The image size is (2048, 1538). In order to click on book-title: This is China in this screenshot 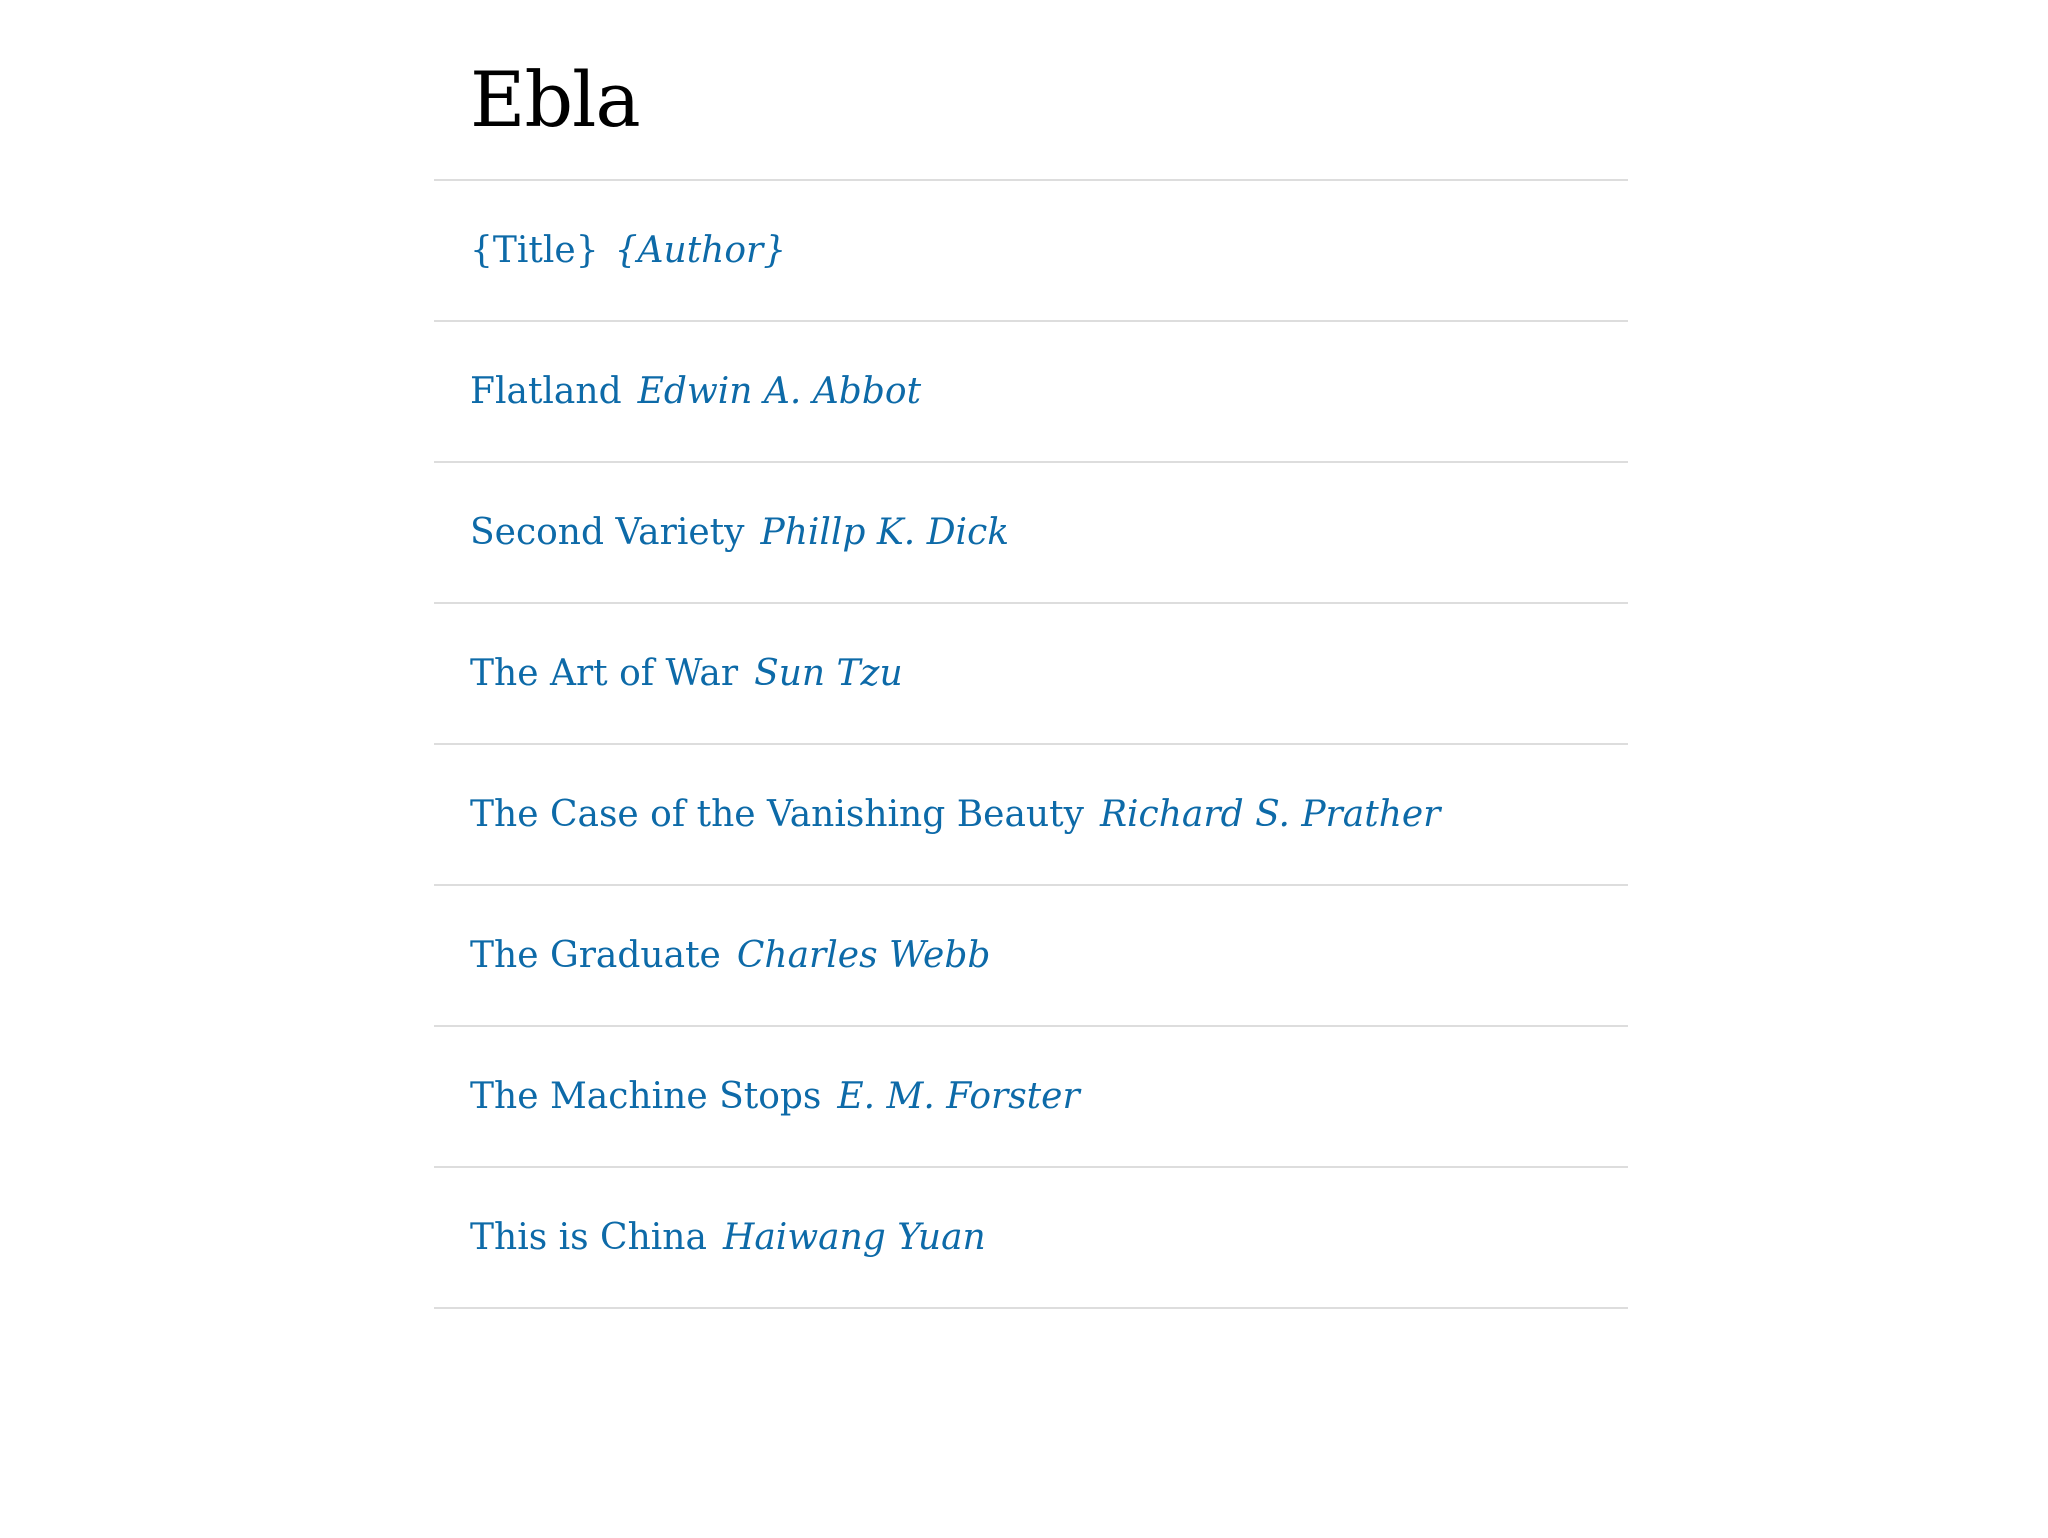, I will do `click(588, 1237)`.